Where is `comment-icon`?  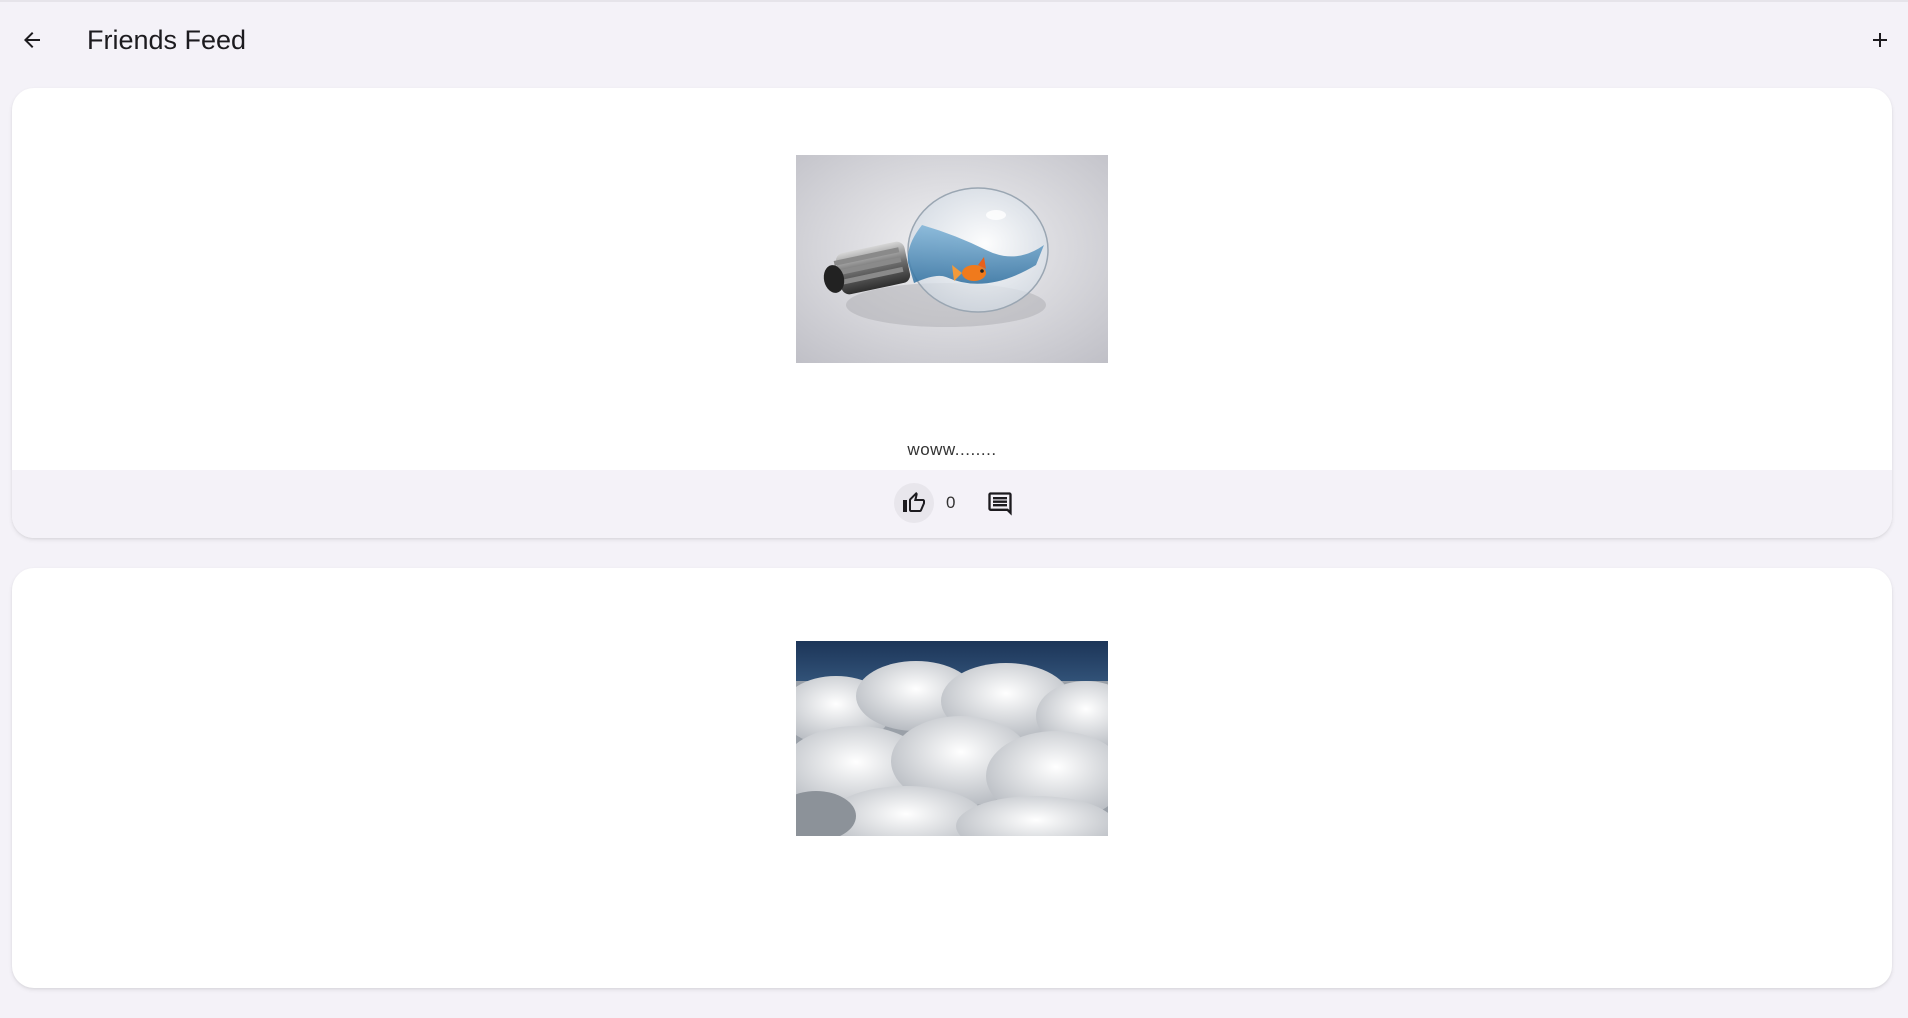 comment-icon is located at coordinates (1000, 504).